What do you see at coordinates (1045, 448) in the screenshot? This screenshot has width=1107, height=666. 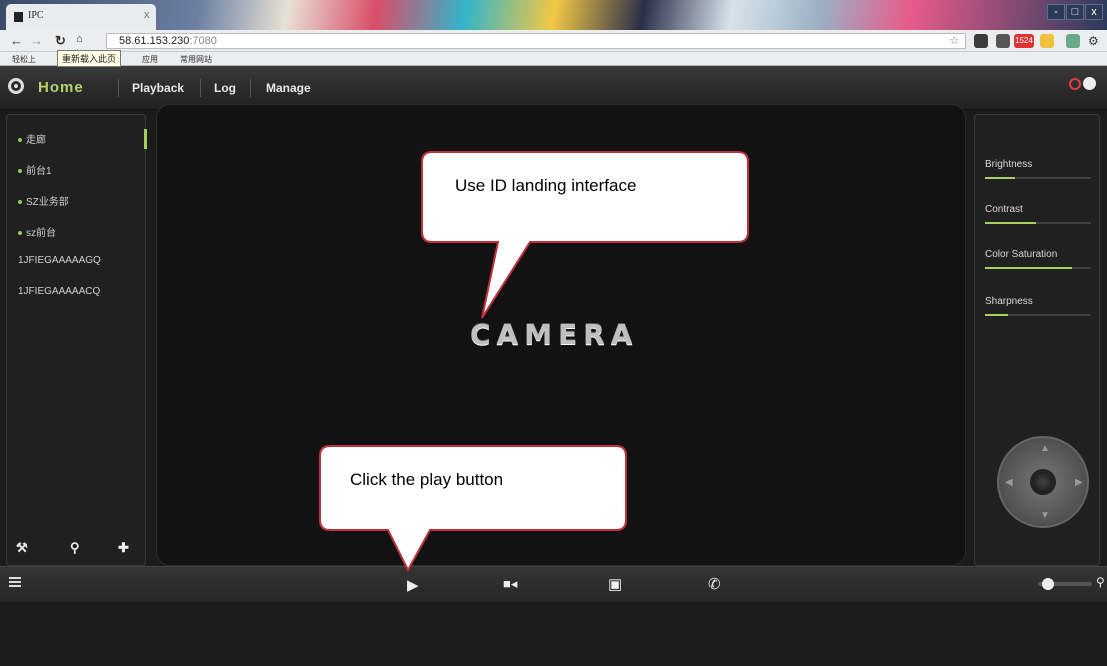 I see `ptz-up-icon: ▲` at bounding box center [1045, 448].